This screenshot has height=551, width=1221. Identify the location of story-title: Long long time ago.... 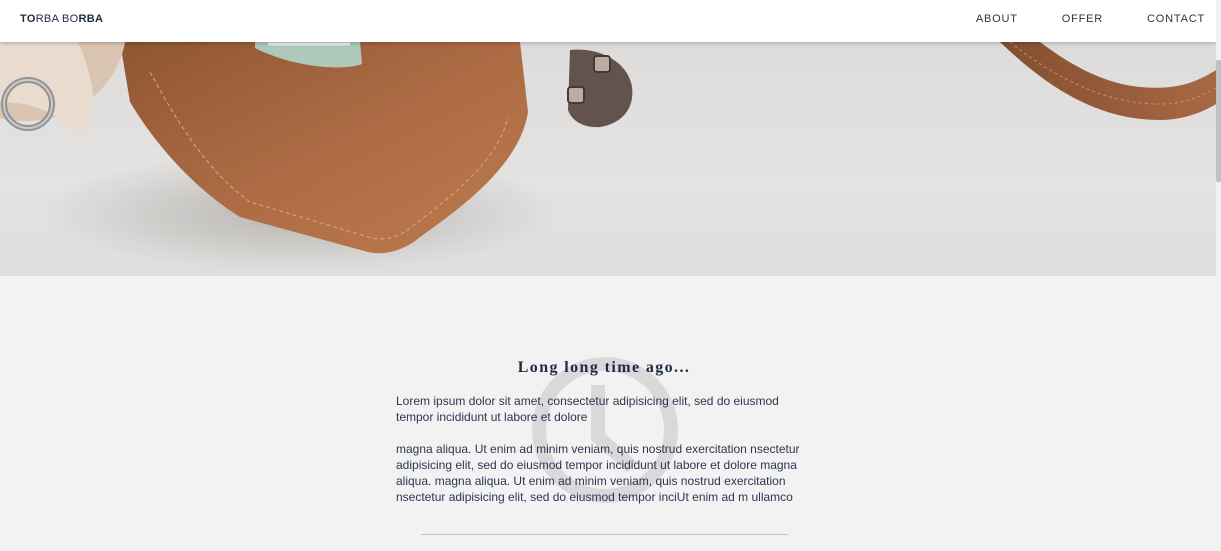
(604, 367).